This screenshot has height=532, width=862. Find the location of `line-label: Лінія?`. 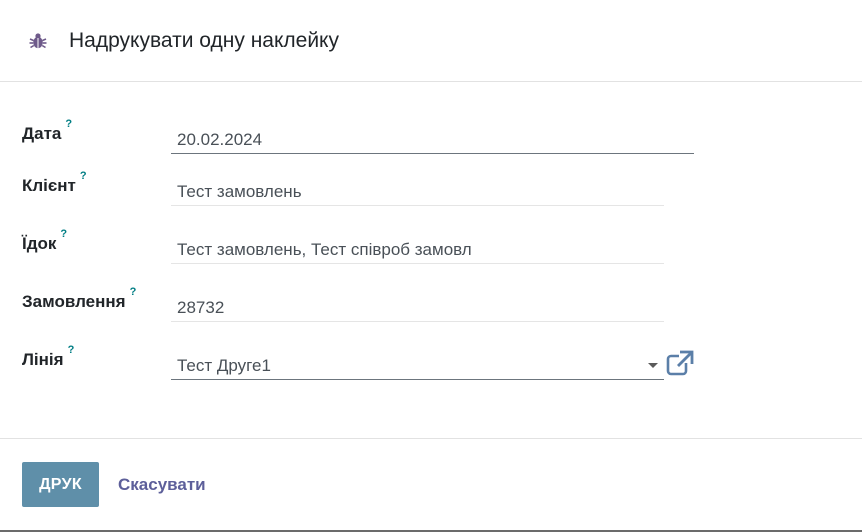

line-label: Лінія? is located at coordinates (48, 357).